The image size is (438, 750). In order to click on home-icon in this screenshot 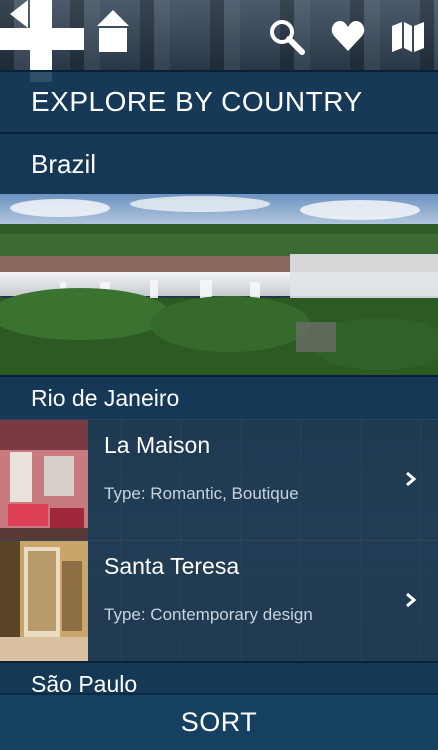, I will do `click(113, 31)`.